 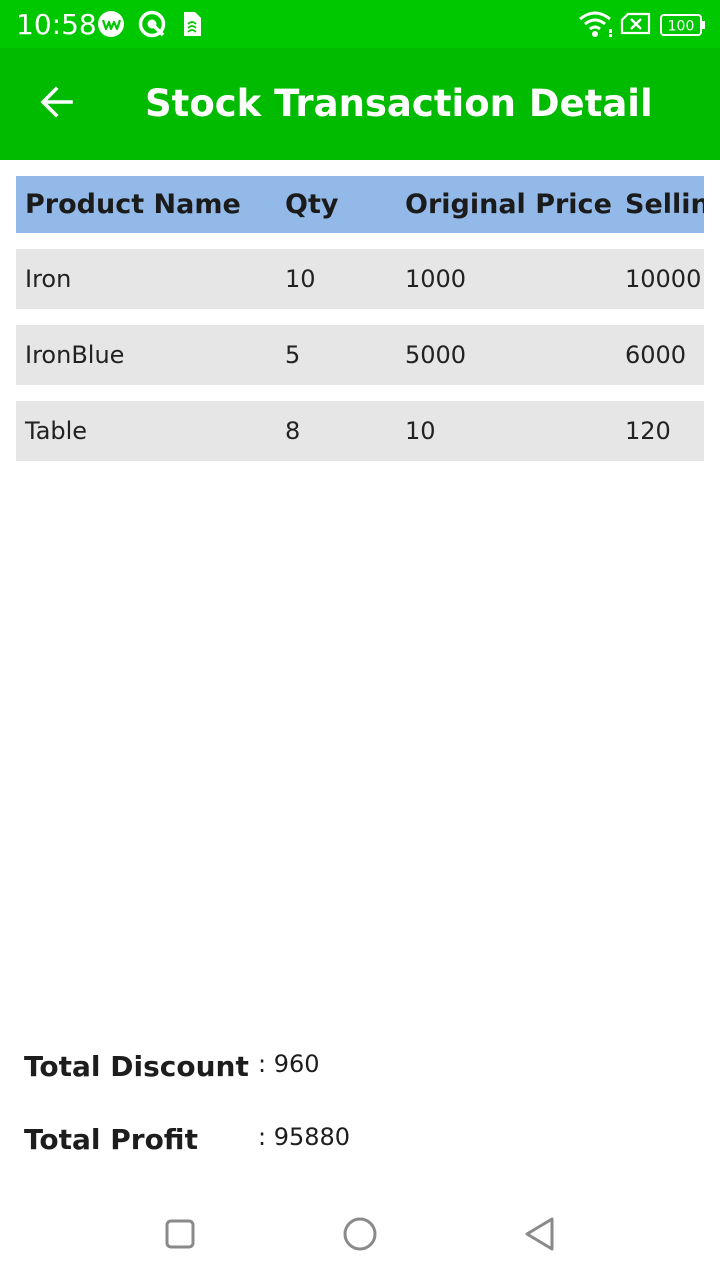 I want to click on recents-square-icon, so click(x=180, y=1236).